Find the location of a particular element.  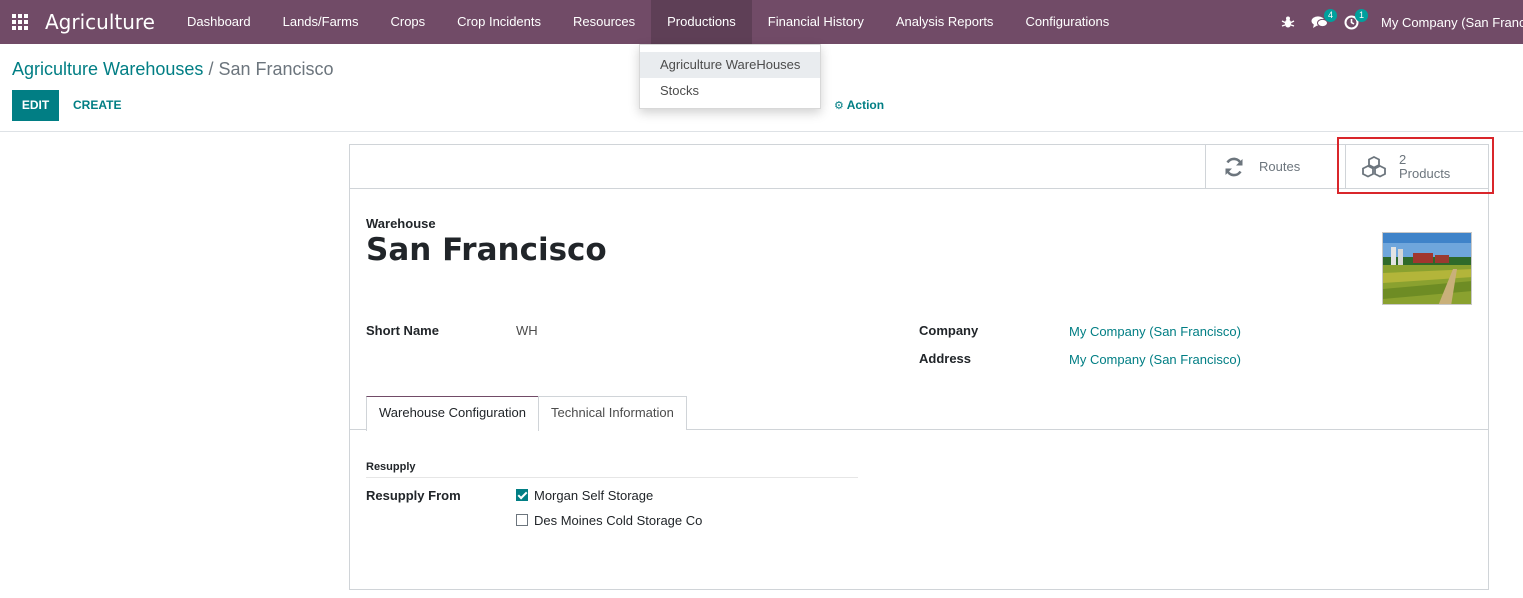

short-name-label: Short Name is located at coordinates (402, 330).